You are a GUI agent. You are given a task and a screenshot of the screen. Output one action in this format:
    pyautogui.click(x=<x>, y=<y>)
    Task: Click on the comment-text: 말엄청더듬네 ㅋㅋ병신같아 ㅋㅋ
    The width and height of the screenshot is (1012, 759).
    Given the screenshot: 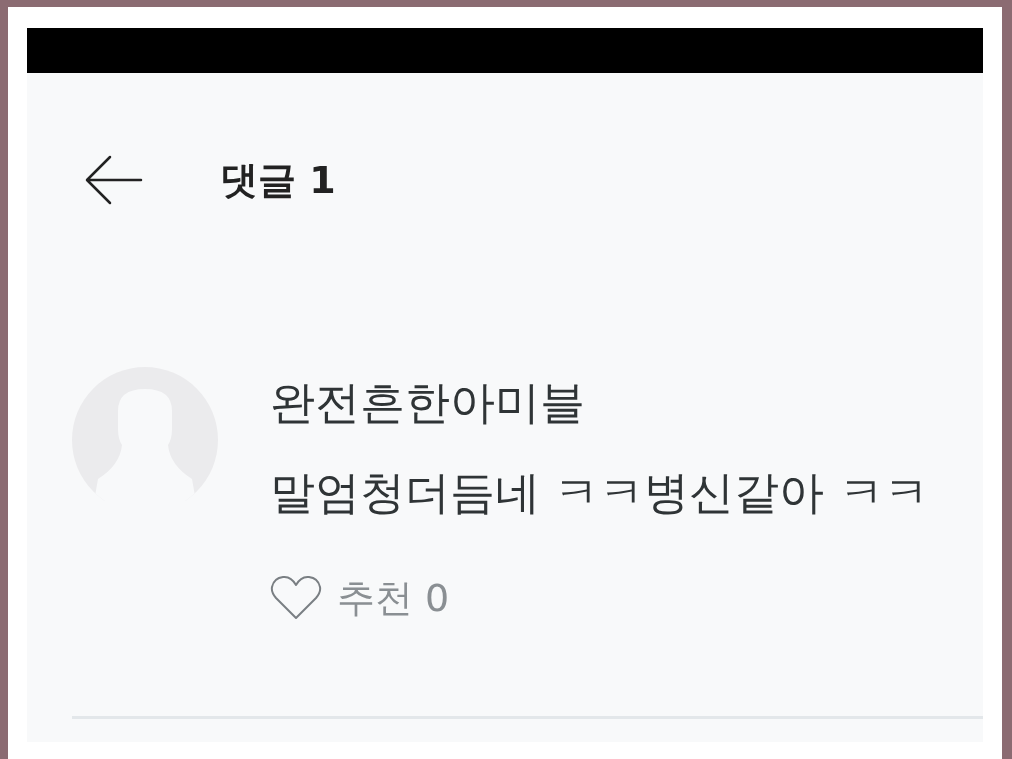 What is the action you would take?
    pyautogui.click(x=599, y=493)
    